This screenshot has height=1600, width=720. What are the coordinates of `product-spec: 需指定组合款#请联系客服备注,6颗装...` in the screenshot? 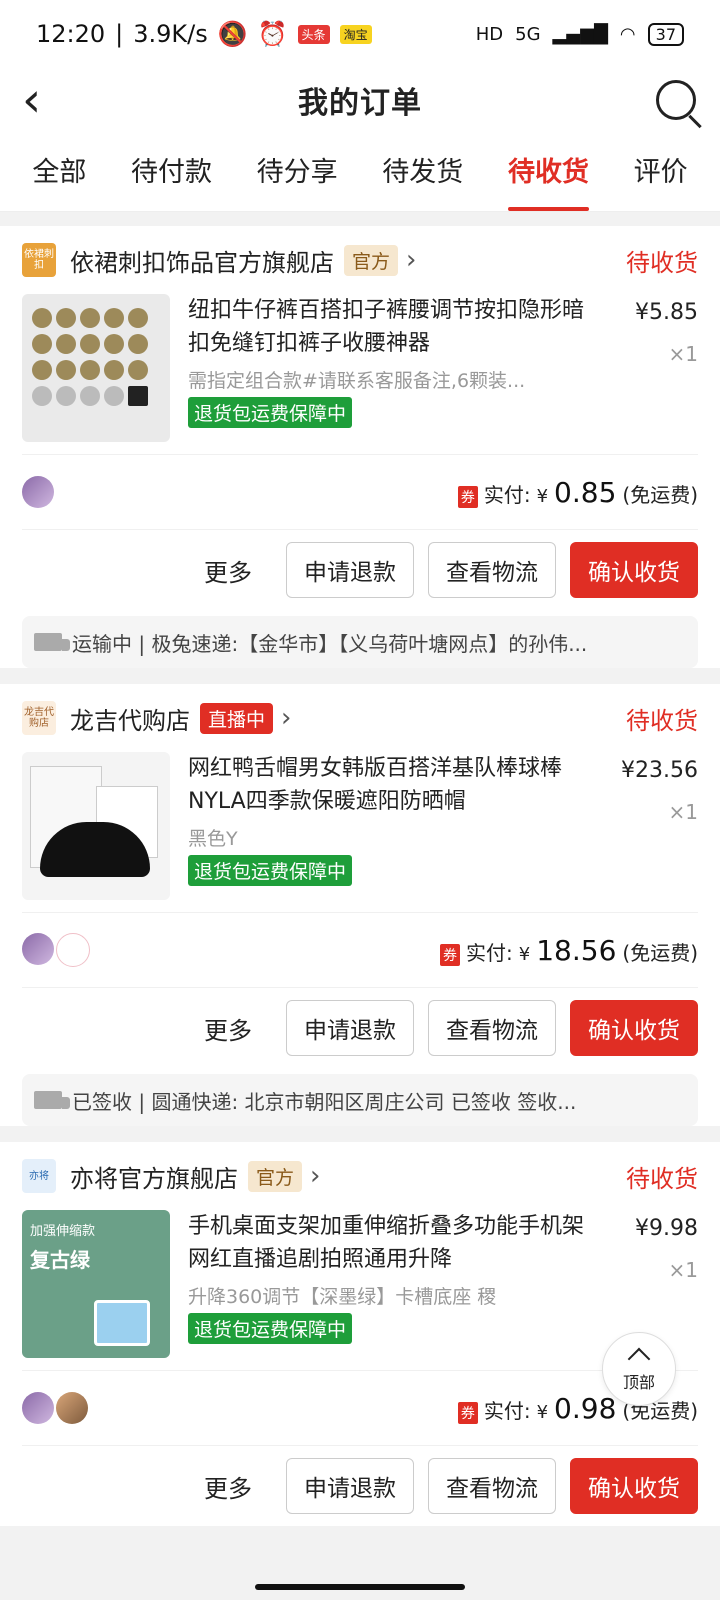 It's located at (357, 381).